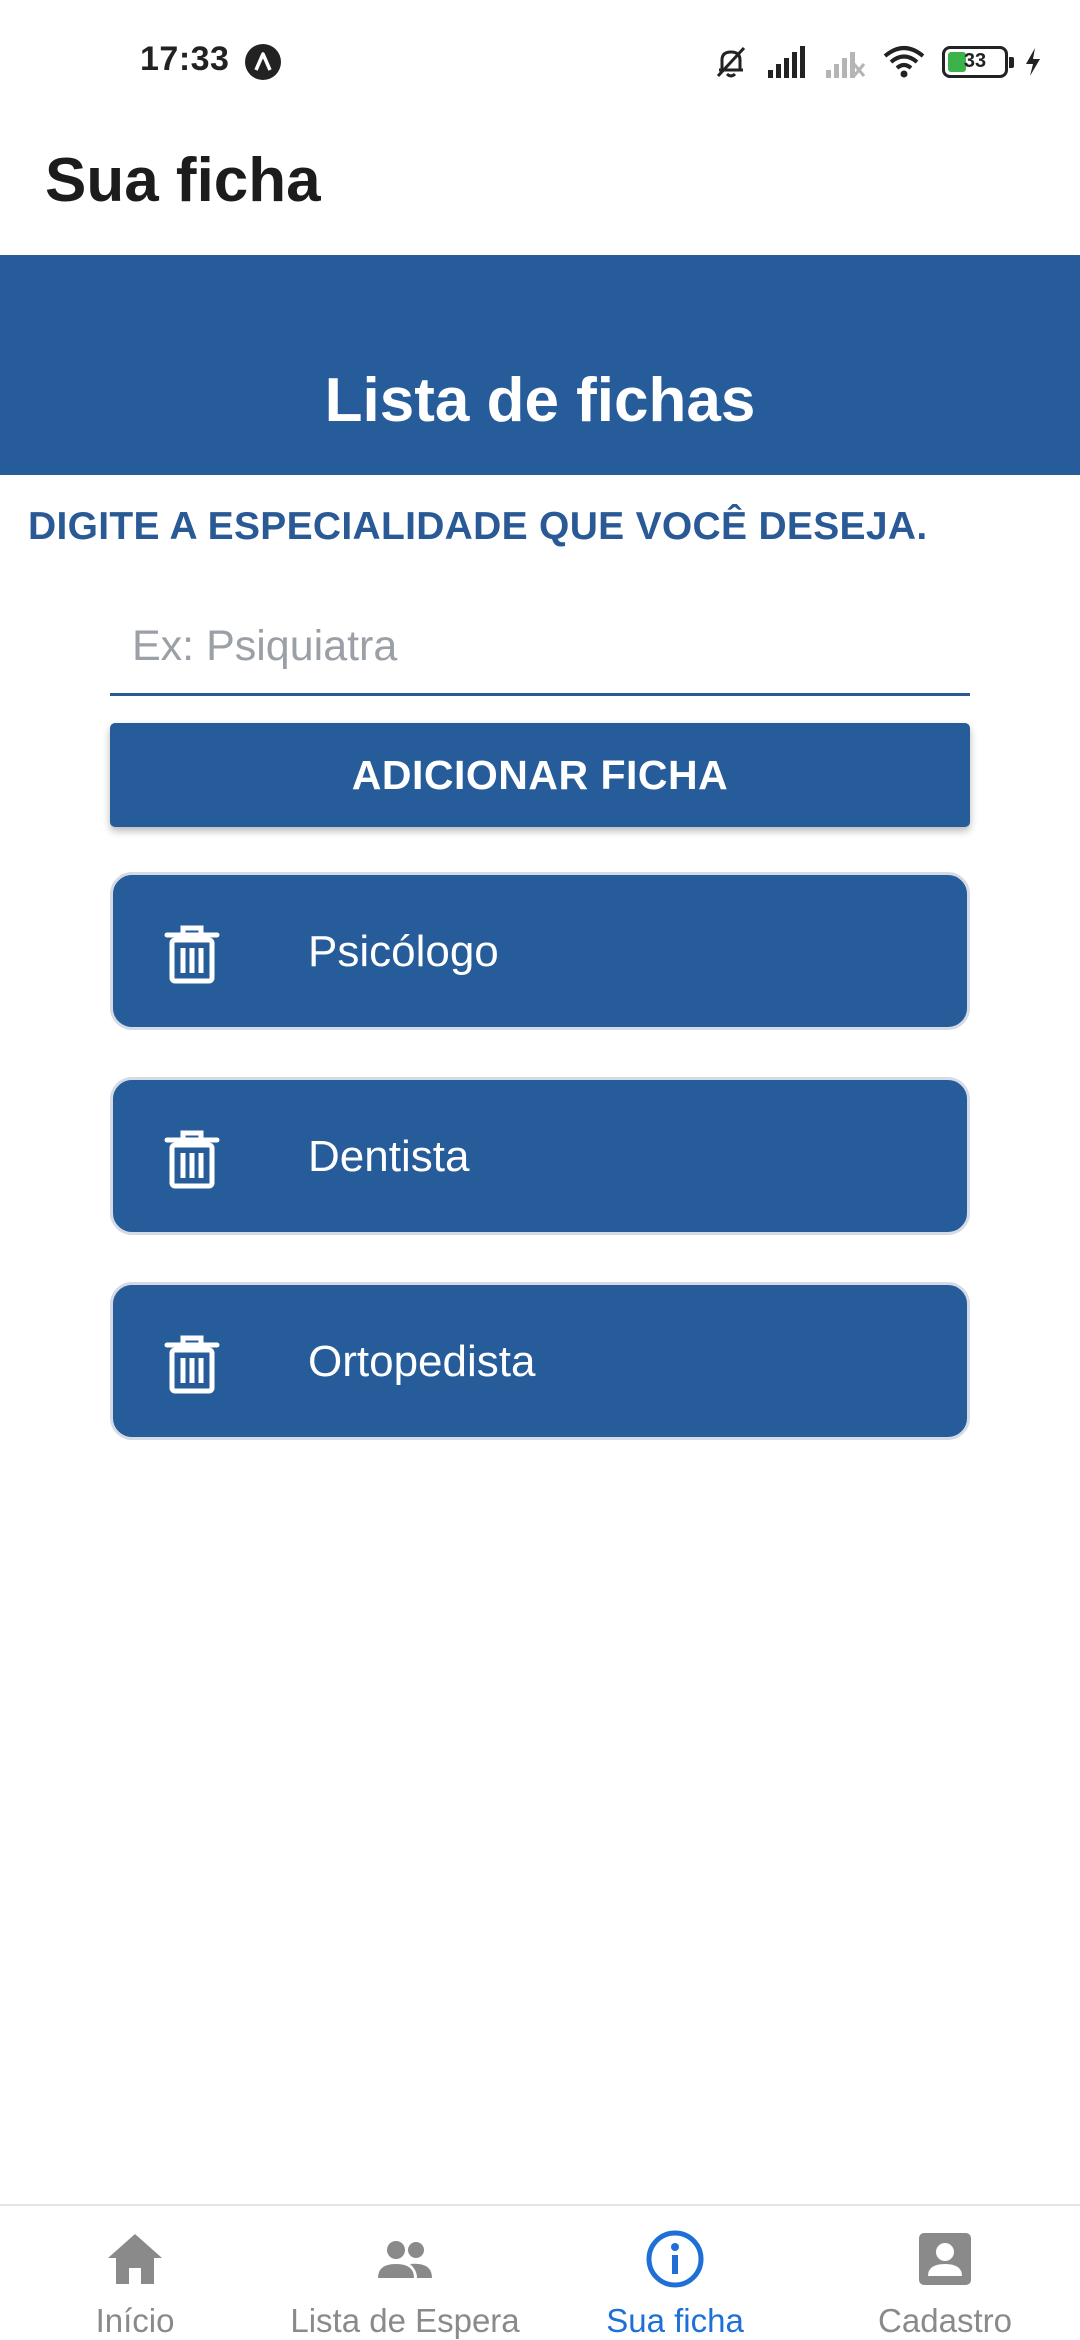 The width and height of the screenshot is (1080, 2340). Describe the element at coordinates (877, 62) in the screenshot. I see `status-icons: 33` at that location.